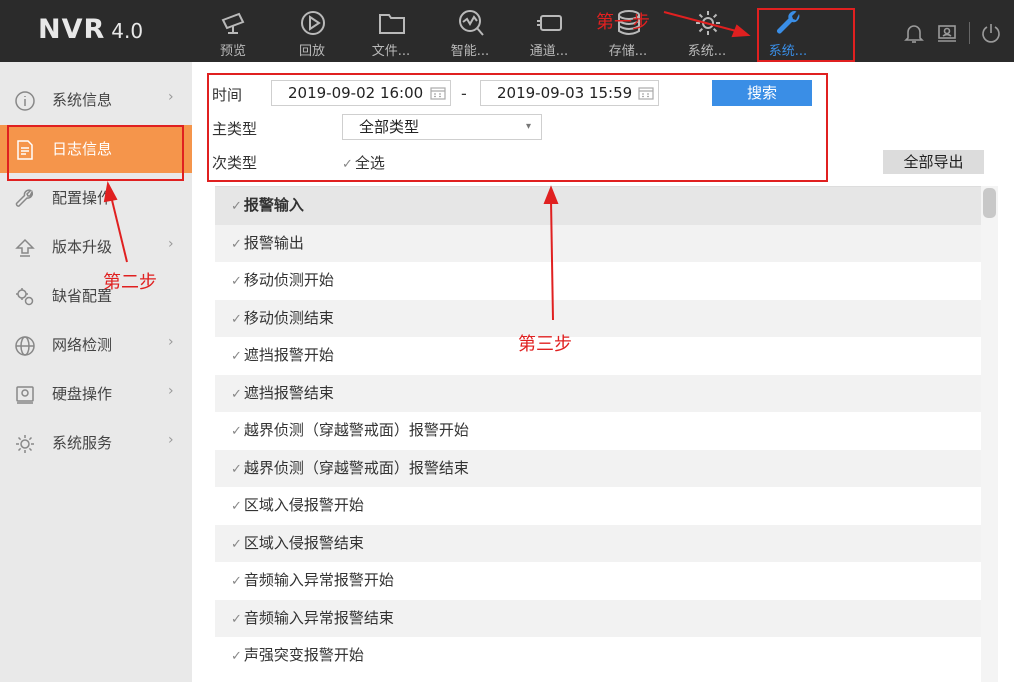 The height and width of the screenshot is (682, 1014). I want to click on sidebar-item-system-info: 系统信息 ›, so click(96, 100).